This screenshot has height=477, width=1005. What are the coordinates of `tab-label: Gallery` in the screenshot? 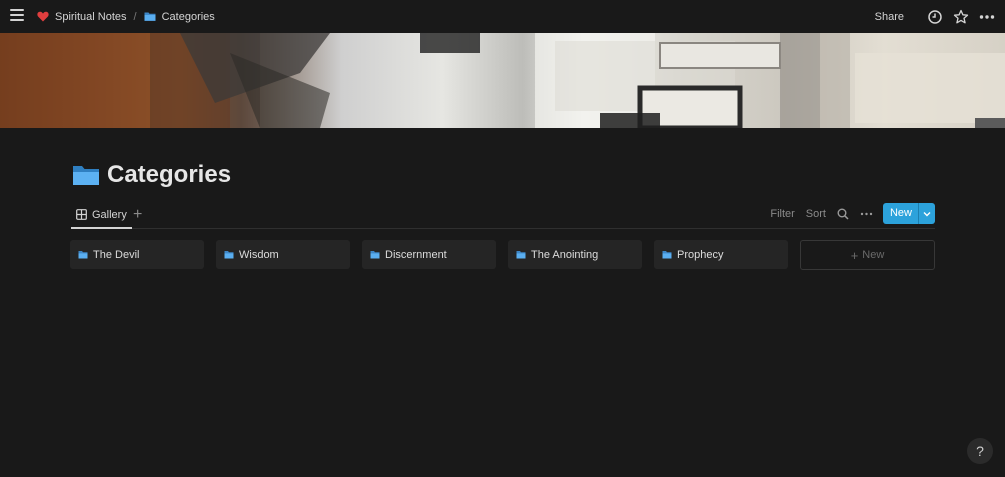 It's located at (109, 214).